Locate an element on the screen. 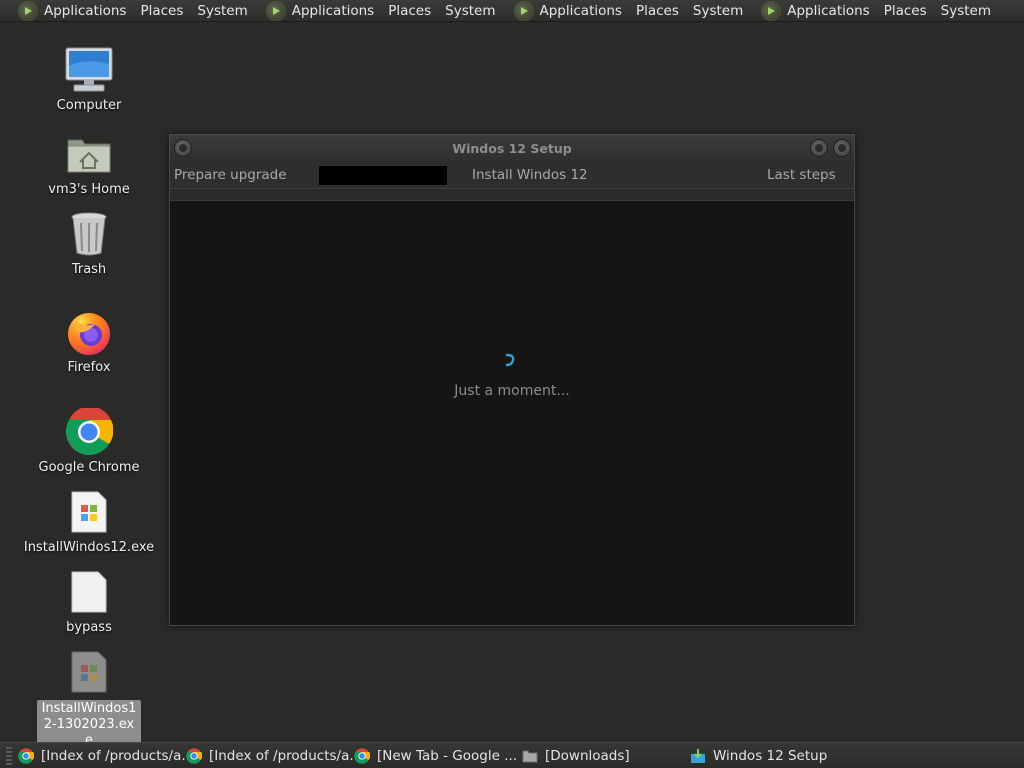 The width and height of the screenshot is (1024, 768). desktop-icon-label: Firefox is located at coordinates (89, 367).